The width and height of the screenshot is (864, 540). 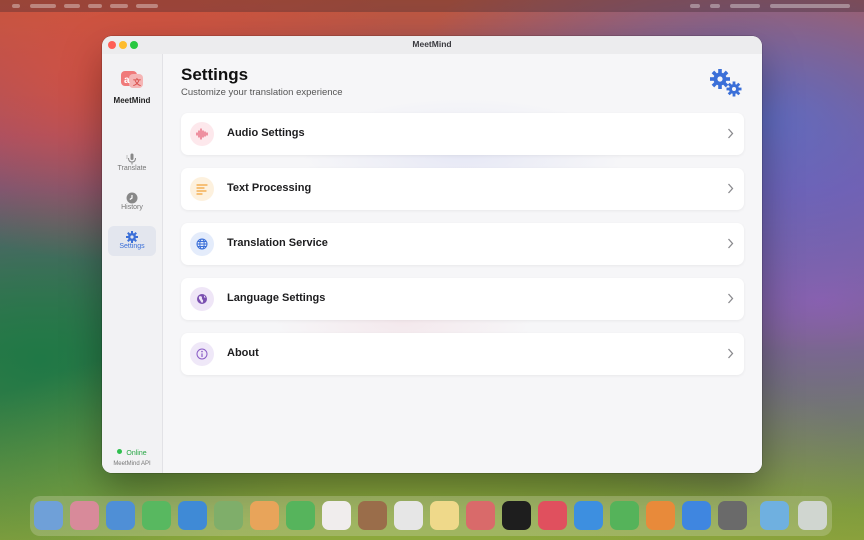 I want to click on row-label: Language Settings, so click(x=276, y=298).